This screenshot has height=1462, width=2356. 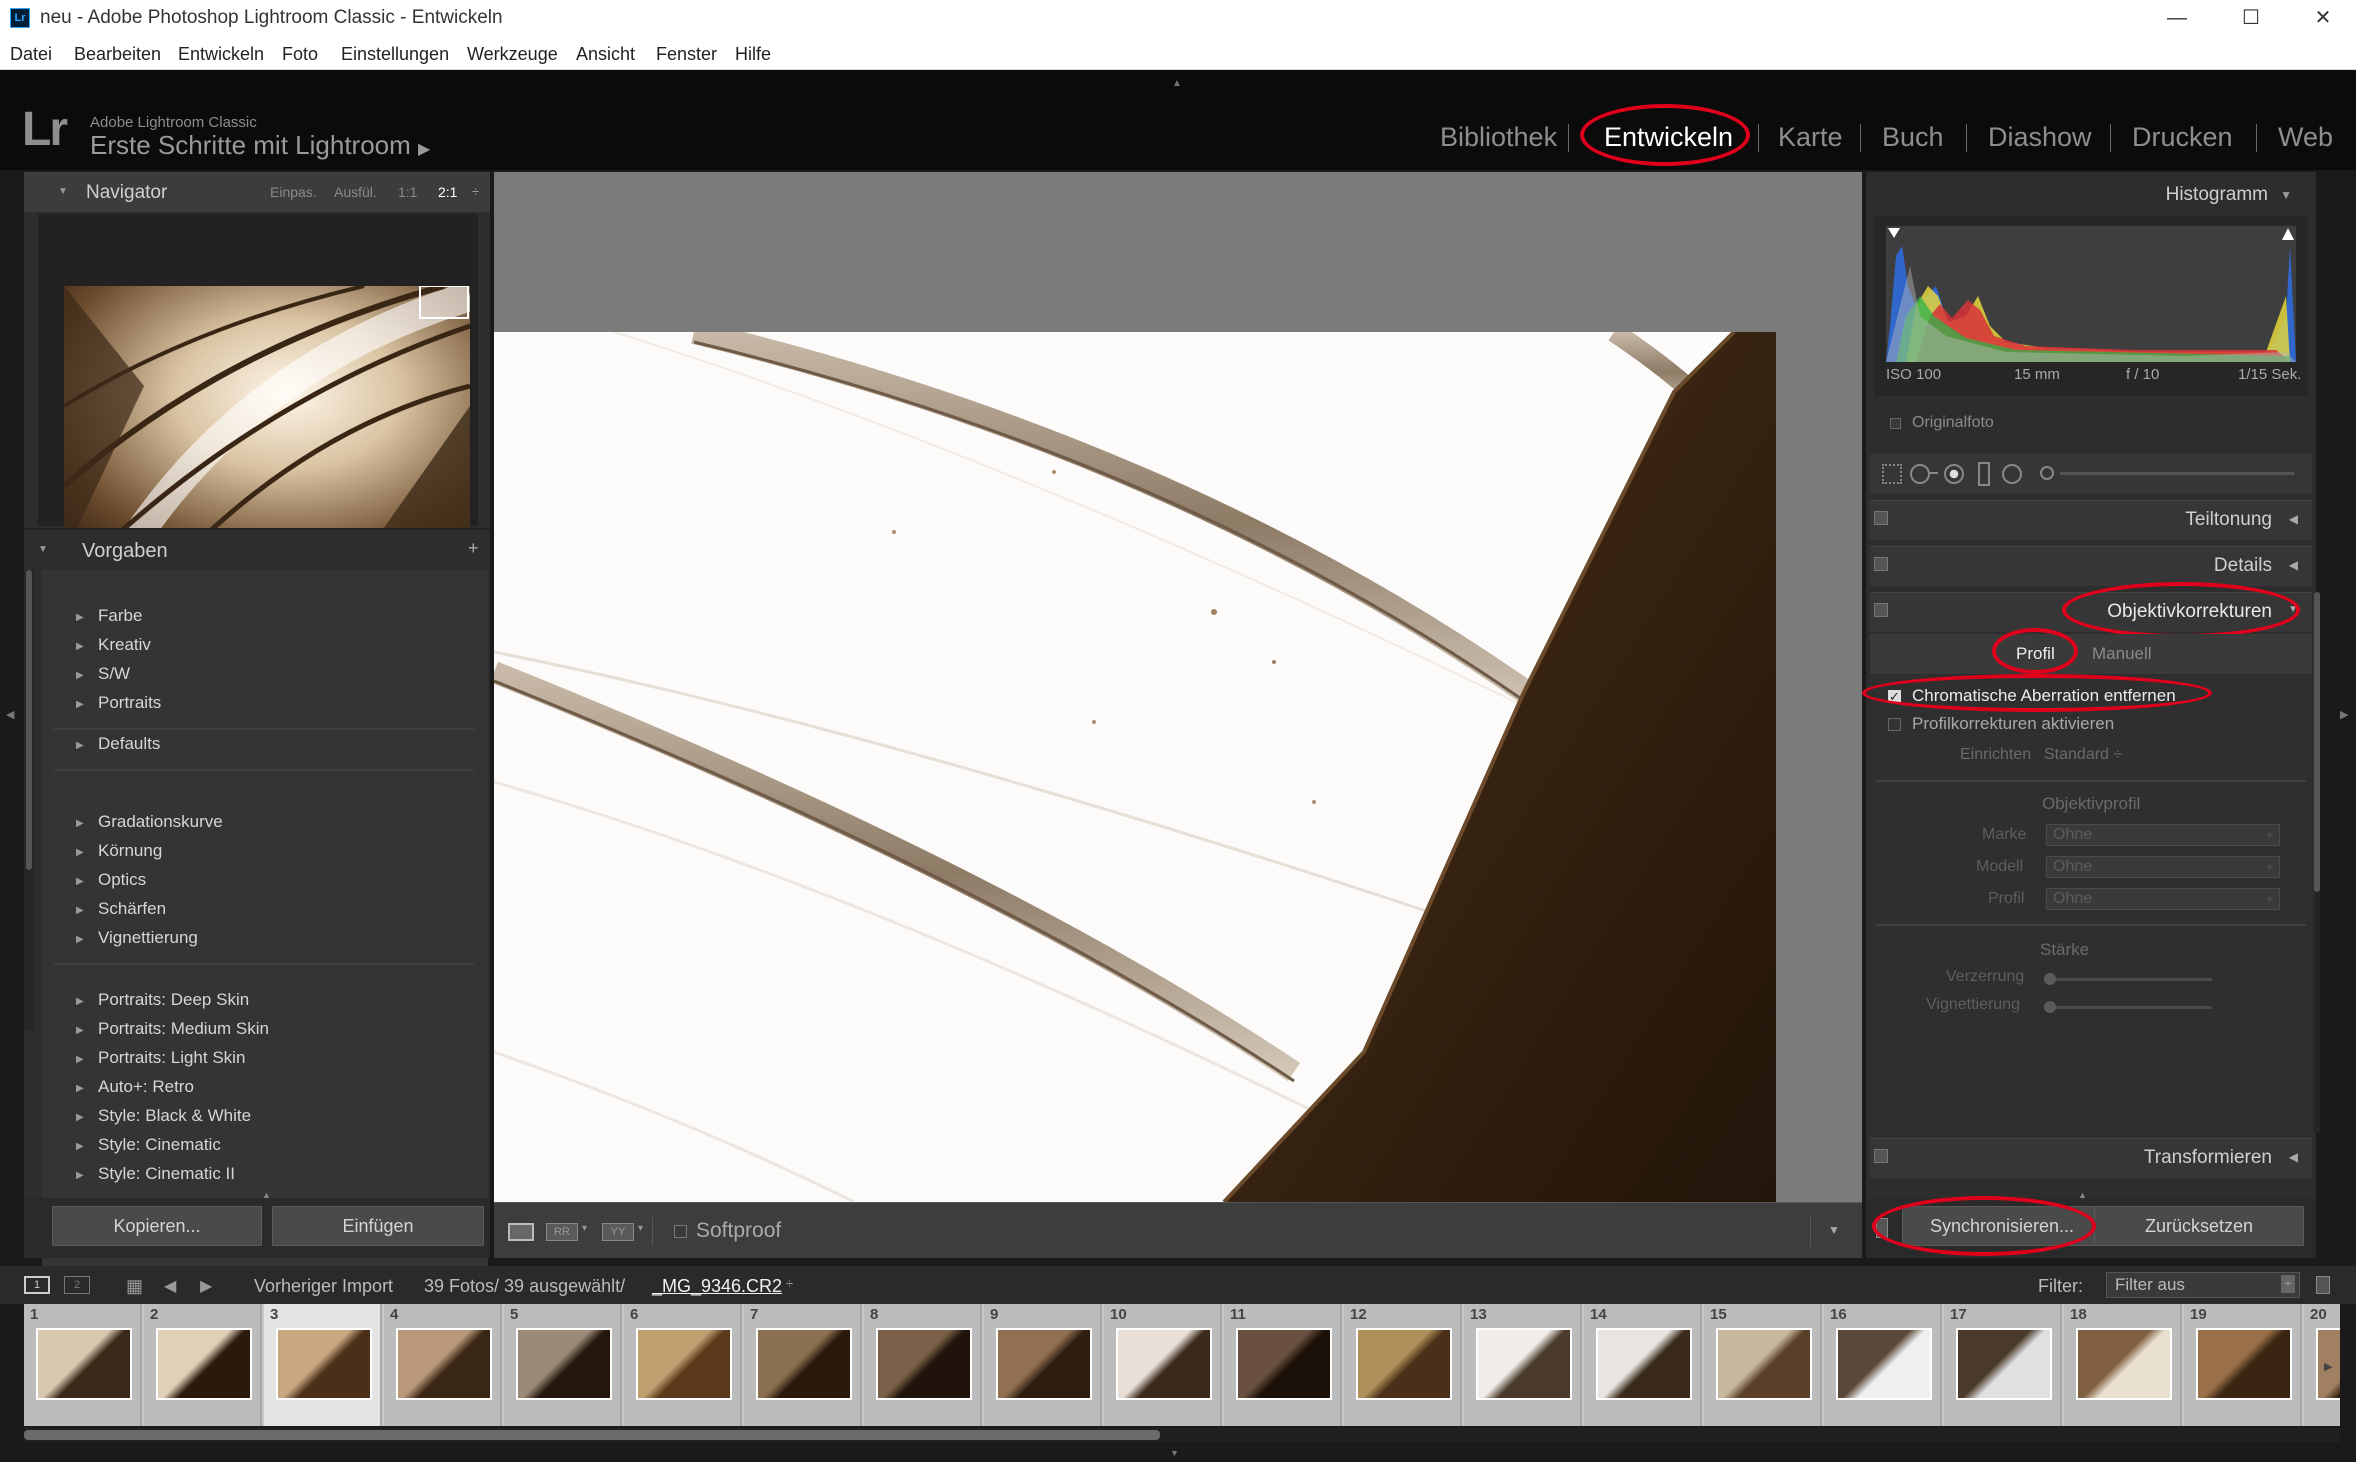 What do you see at coordinates (122, 880) in the screenshot?
I see `preset-item: Optics` at bounding box center [122, 880].